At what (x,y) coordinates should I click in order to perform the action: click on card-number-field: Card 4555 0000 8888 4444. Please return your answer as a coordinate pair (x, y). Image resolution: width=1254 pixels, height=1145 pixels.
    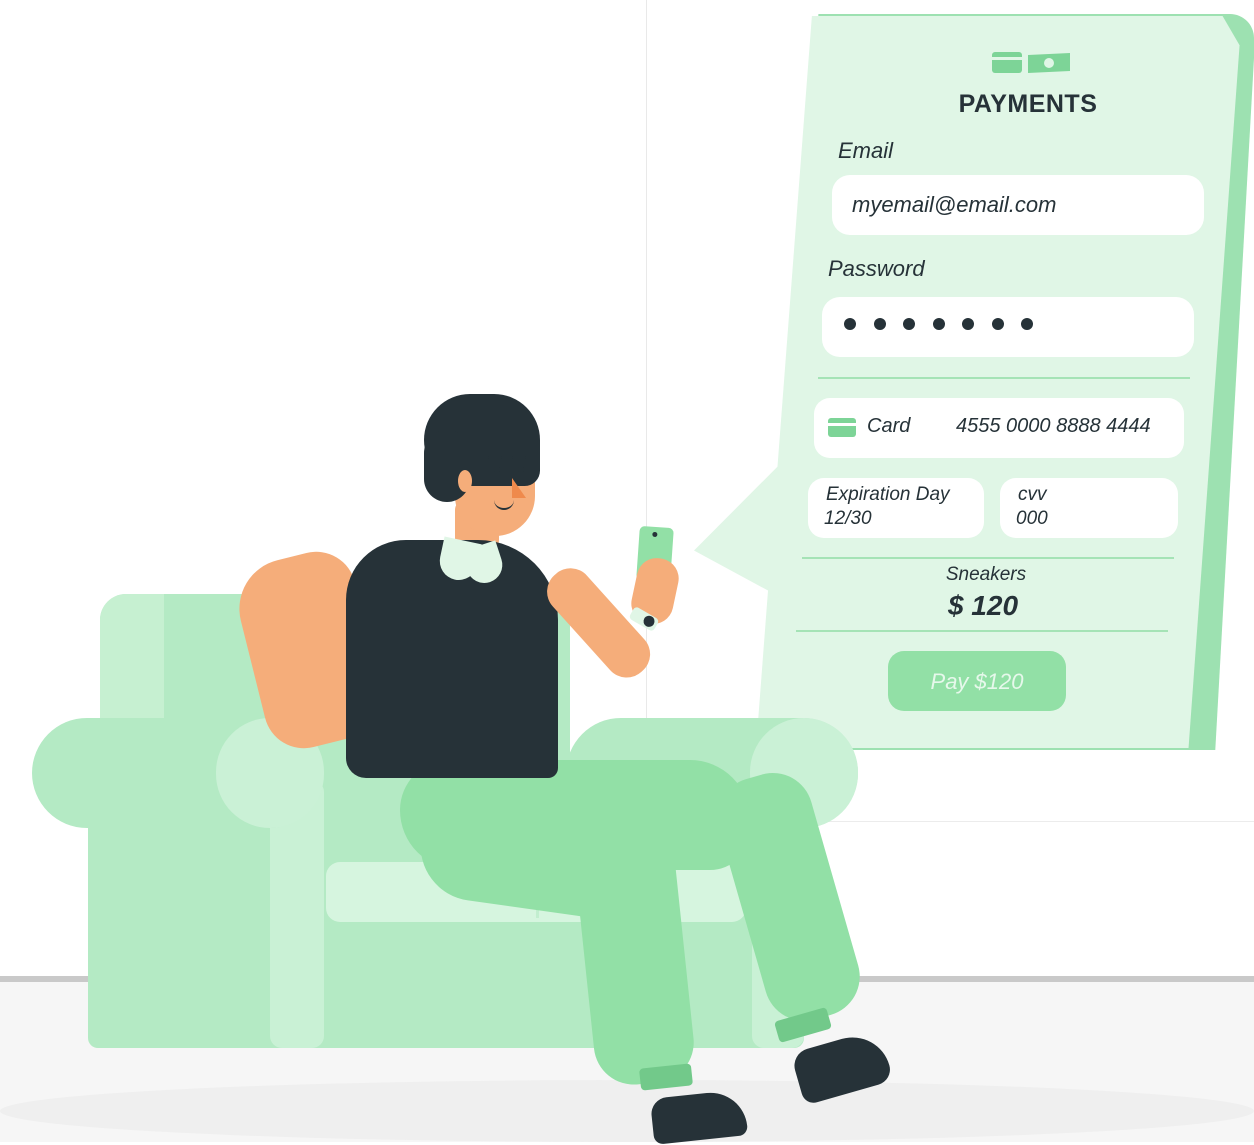
    Looking at the image, I should click on (999, 428).